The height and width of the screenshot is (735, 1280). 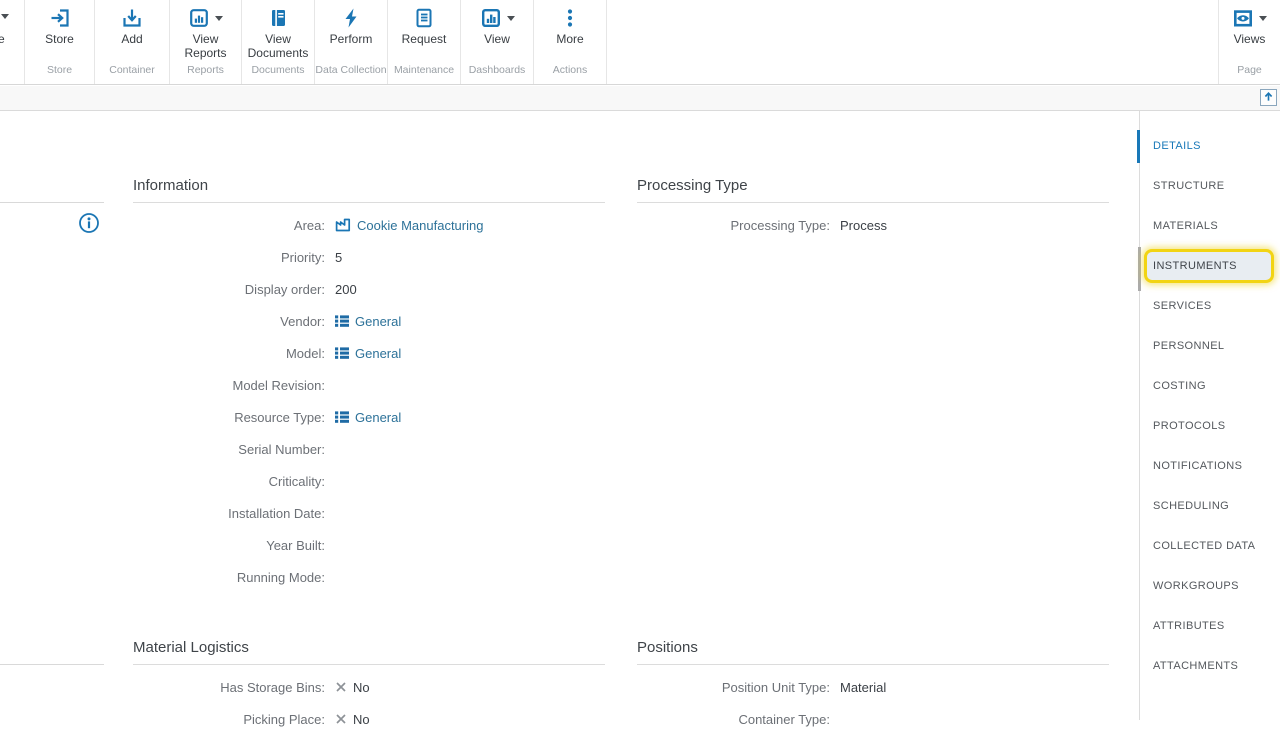 I want to click on sidebar-item-scheduling: SCHEDULING, so click(x=1210, y=506).